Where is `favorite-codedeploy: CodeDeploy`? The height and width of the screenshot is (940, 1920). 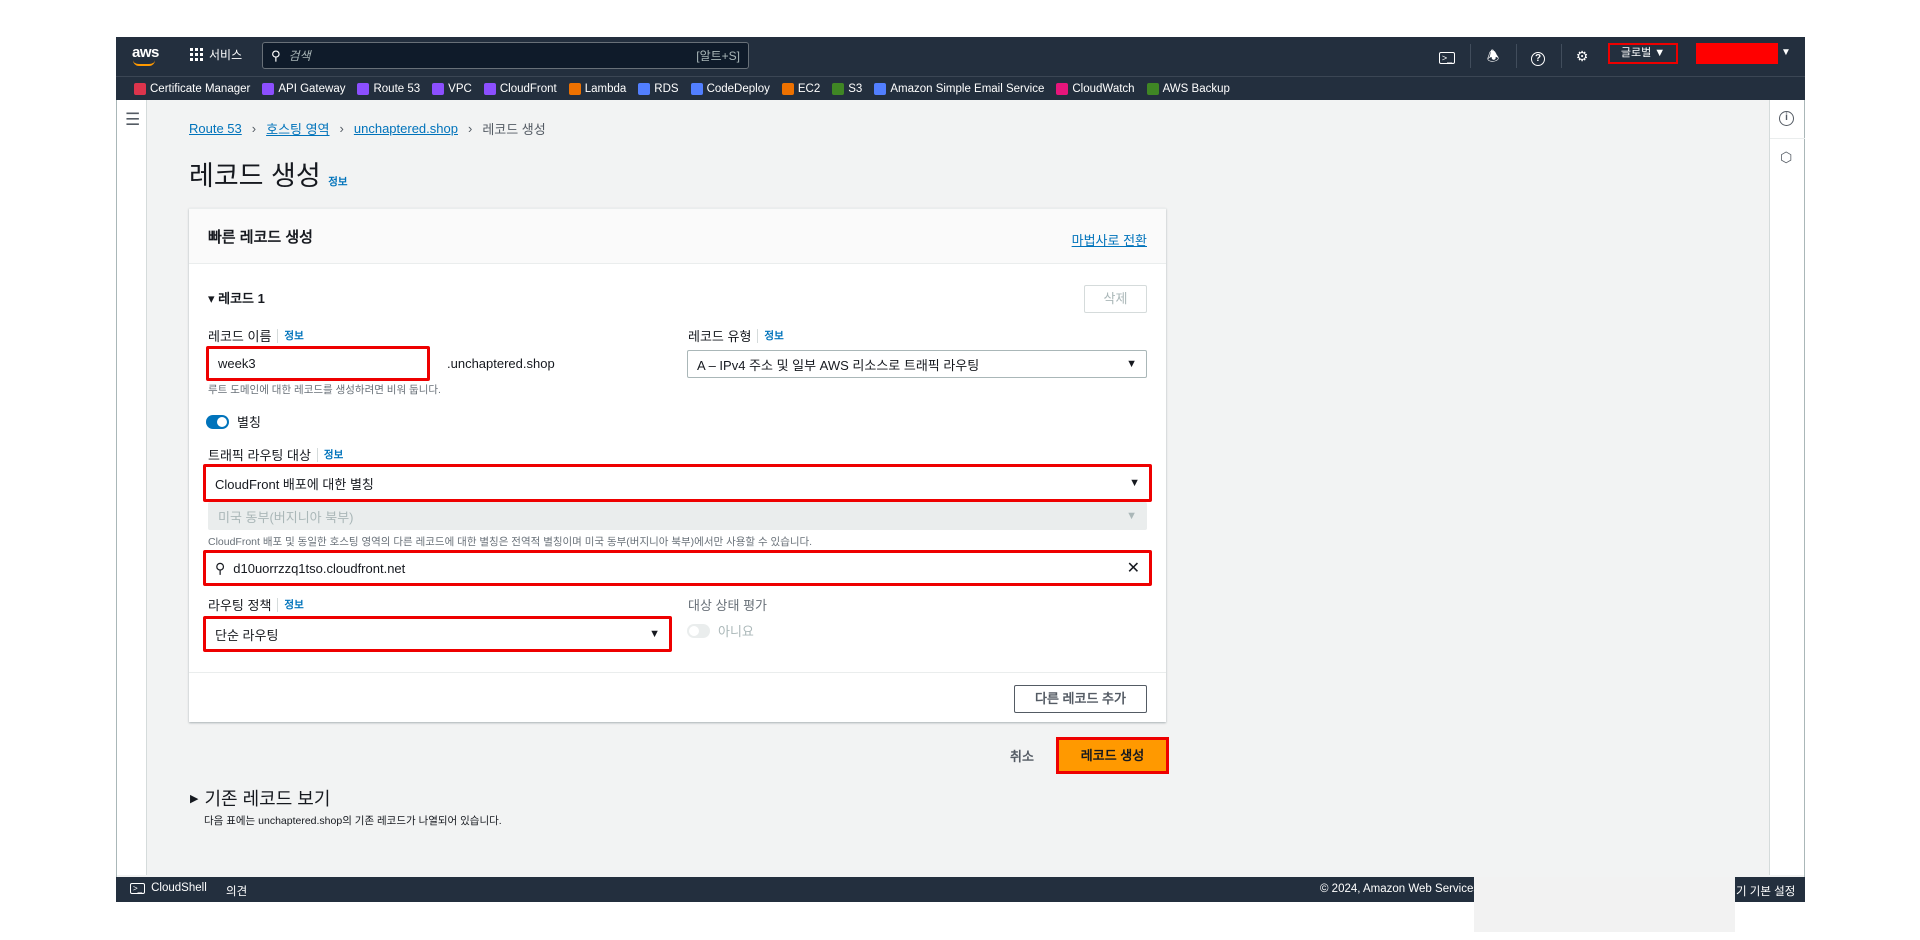 favorite-codedeploy: CodeDeploy is located at coordinates (730, 88).